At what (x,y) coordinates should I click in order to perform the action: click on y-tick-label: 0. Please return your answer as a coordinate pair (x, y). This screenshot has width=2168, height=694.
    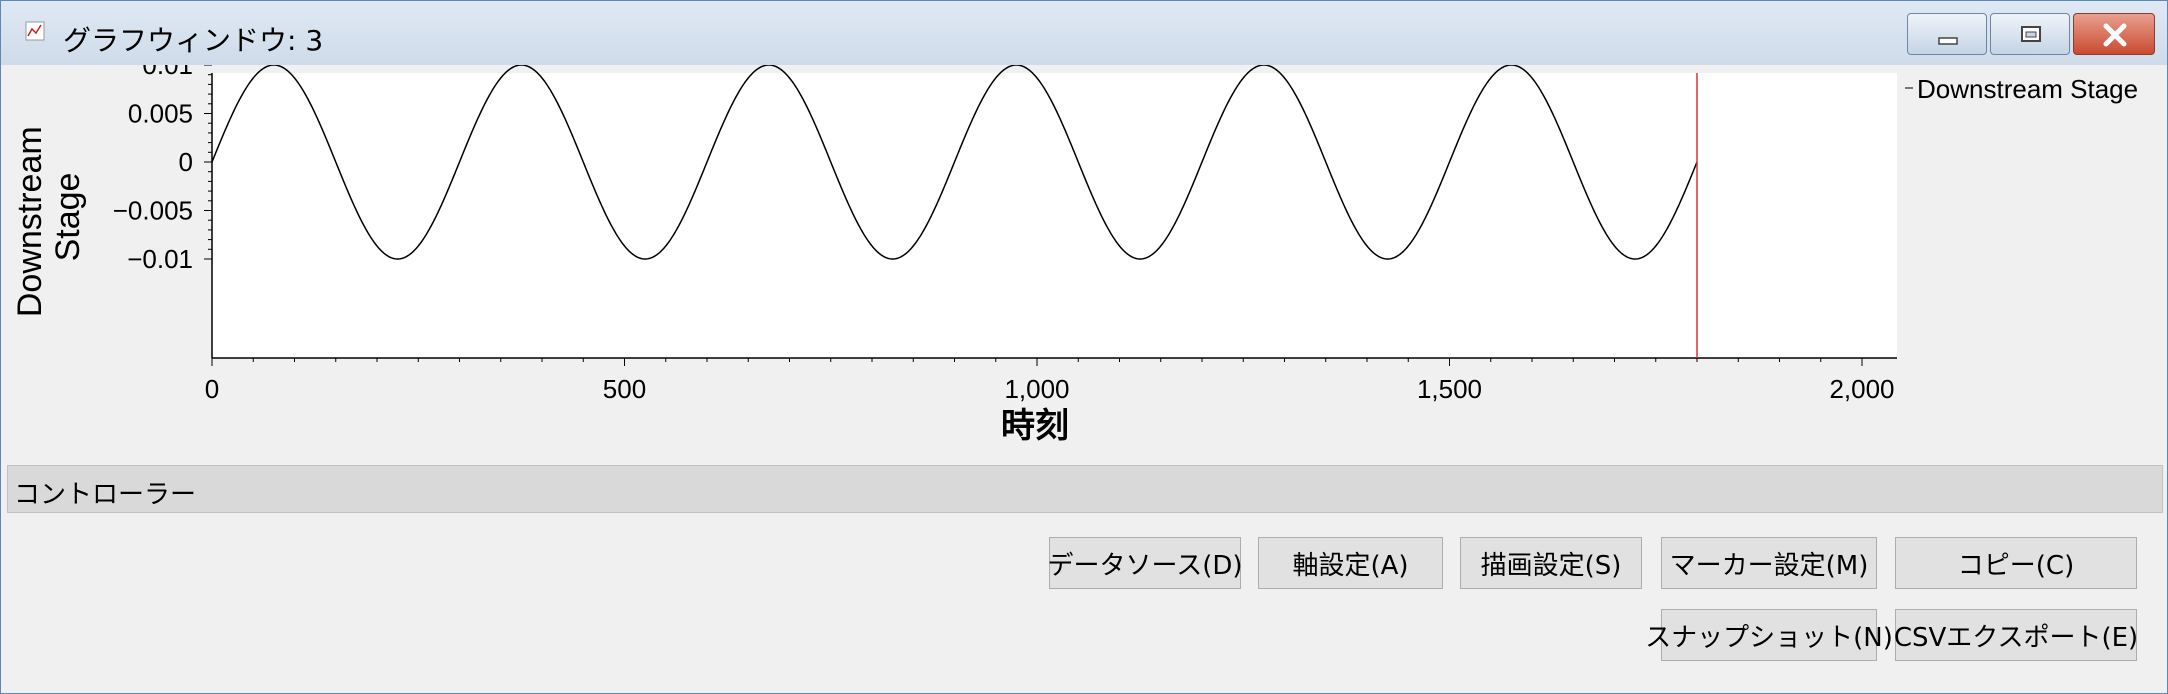
    Looking at the image, I should click on (186, 162).